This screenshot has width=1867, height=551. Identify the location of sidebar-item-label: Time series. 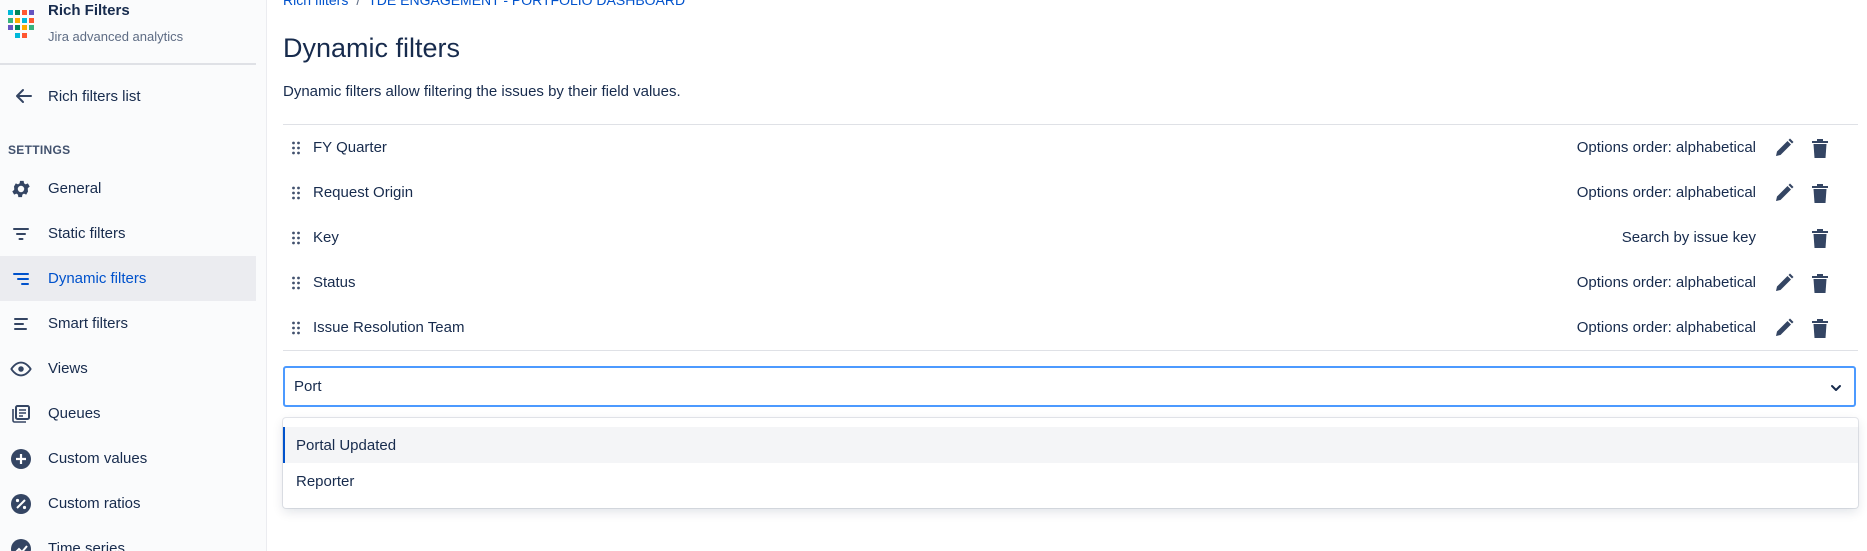
(86, 545).